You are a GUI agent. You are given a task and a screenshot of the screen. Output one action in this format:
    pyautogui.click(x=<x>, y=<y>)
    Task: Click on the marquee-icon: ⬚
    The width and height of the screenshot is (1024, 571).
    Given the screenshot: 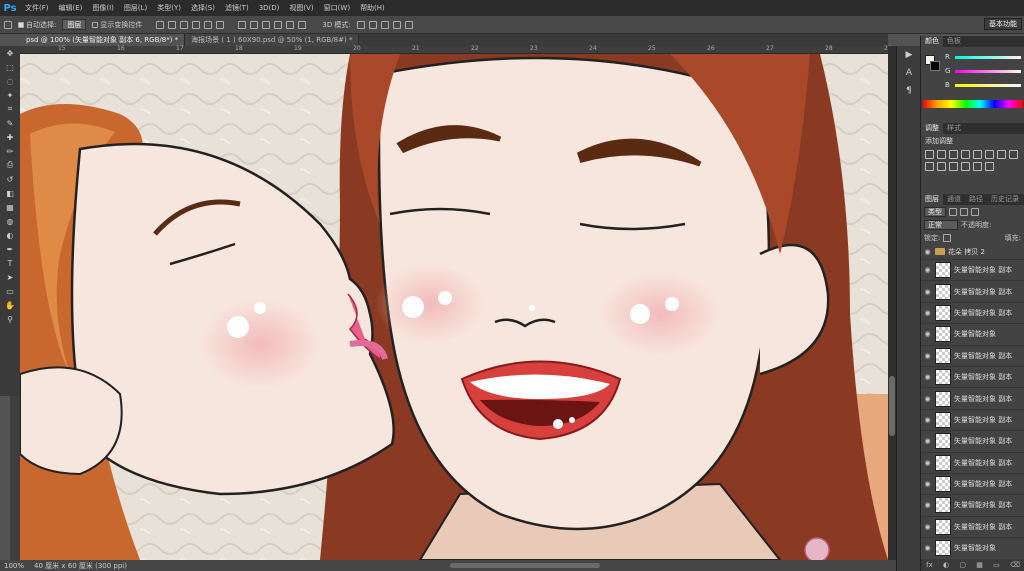 What is the action you would take?
    pyautogui.click(x=10, y=67)
    